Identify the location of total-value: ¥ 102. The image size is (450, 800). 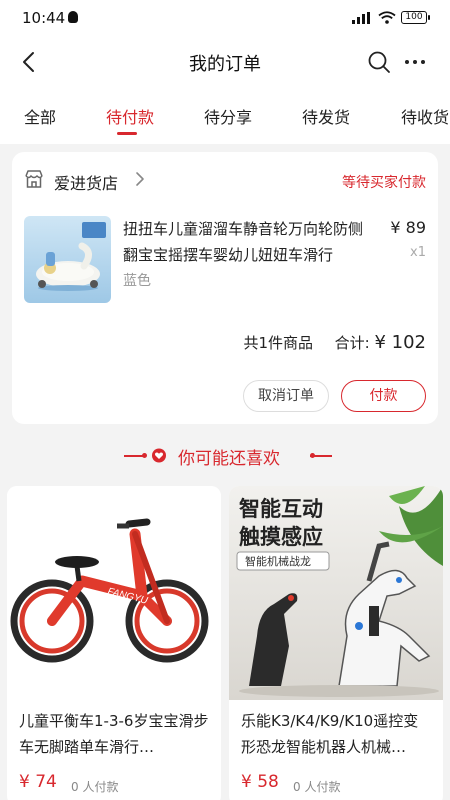
(400, 342).